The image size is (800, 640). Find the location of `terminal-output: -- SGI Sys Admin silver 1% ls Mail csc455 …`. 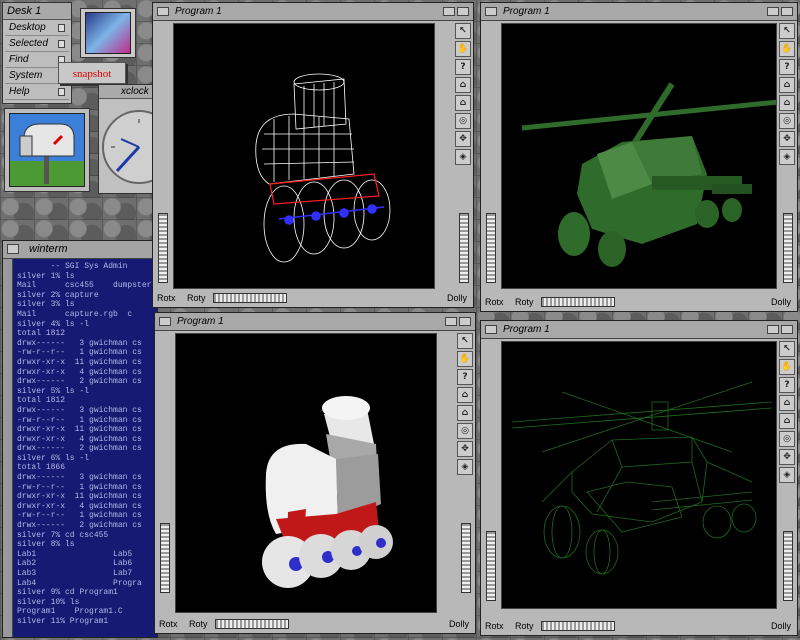

terminal-output: -- SGI Sys Admin silver 1% ls Mail csc455 … is located at coordinates (85, 448).